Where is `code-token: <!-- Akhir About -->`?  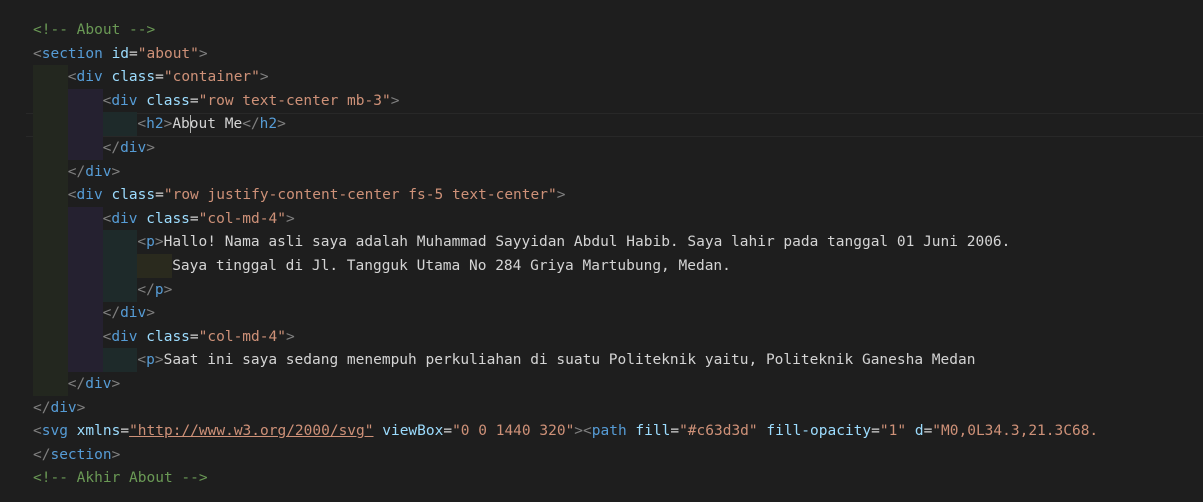 code-token: <!-- Akhir About --> is located at coordinates (120, 478).